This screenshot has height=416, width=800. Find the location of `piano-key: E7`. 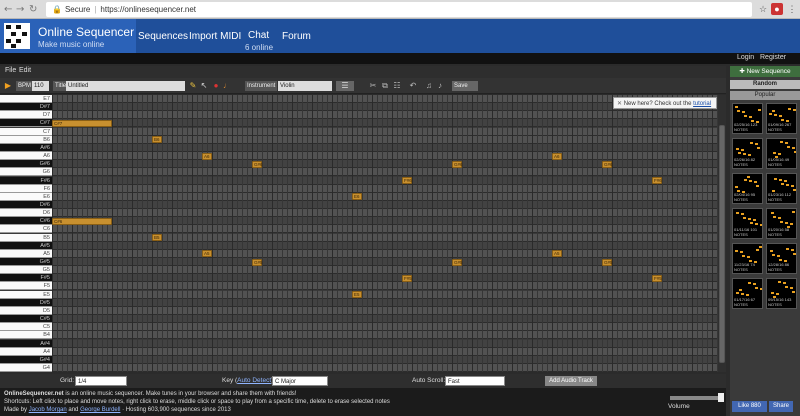

piano-key: E7 is located at coordinates (26, 99).